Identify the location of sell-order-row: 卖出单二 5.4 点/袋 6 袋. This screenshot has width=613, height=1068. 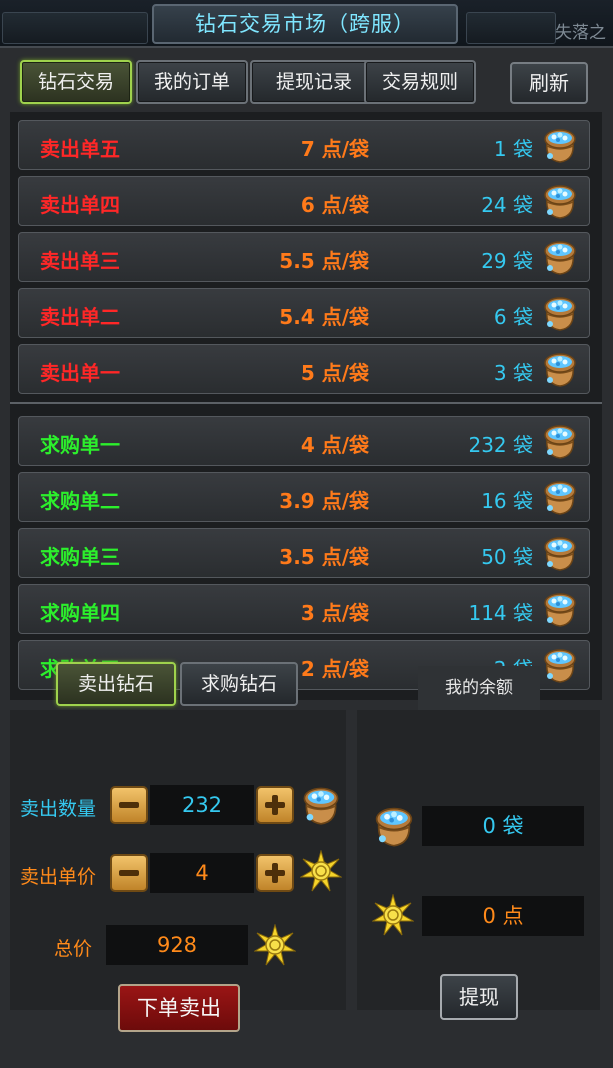
(304, 313).